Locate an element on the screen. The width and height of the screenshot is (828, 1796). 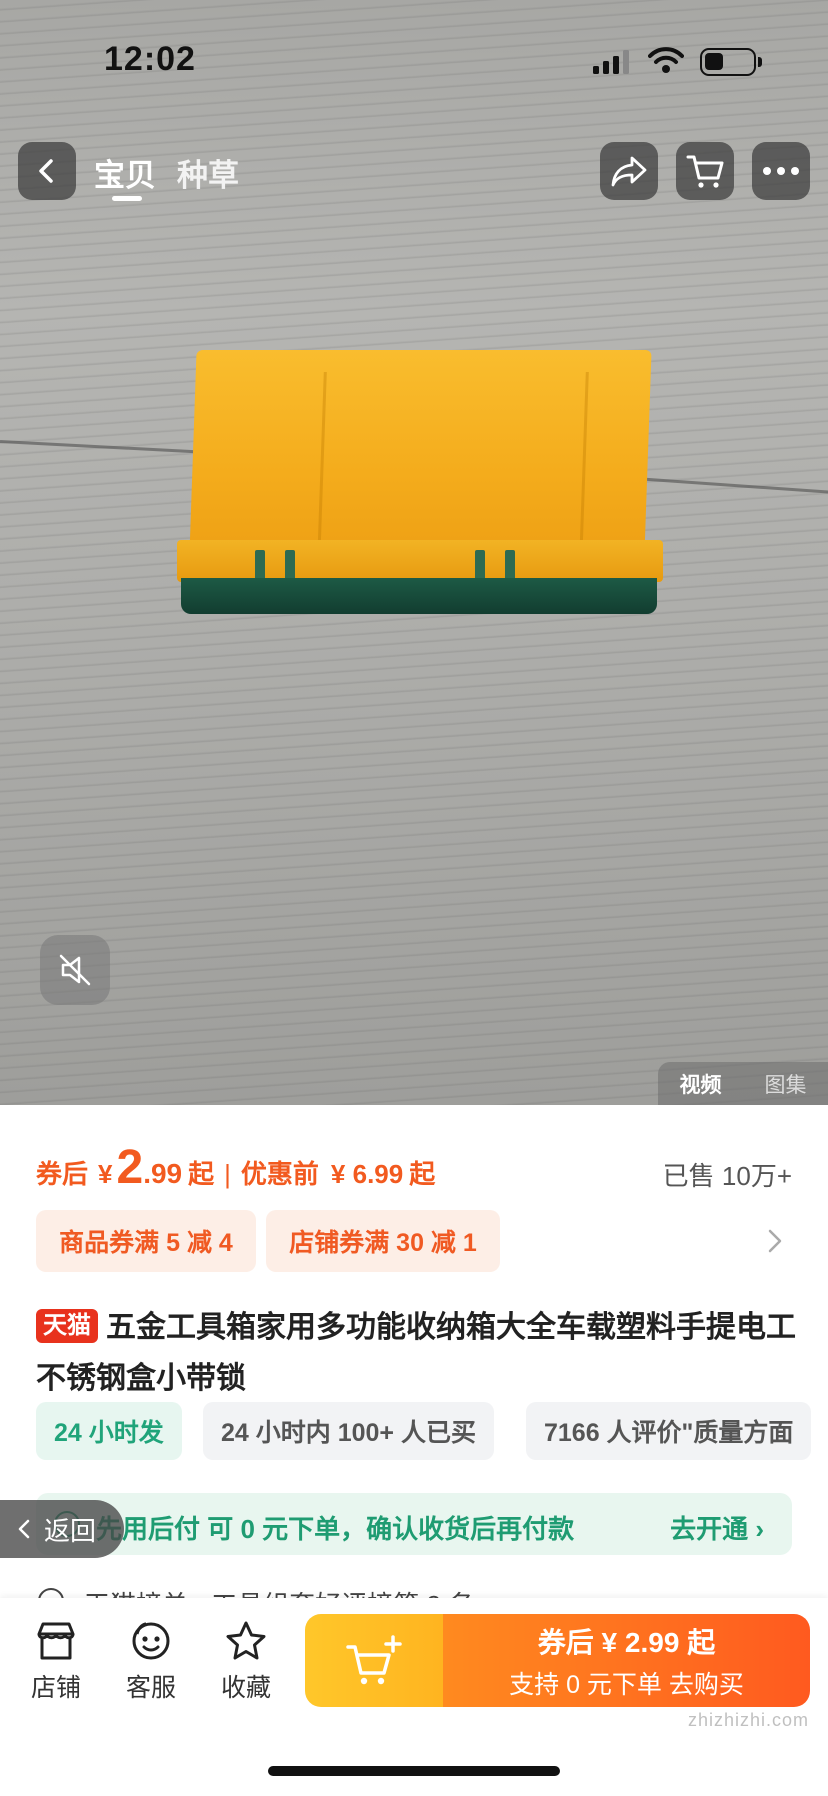
cart-icon is located at coordinates (705, 171).